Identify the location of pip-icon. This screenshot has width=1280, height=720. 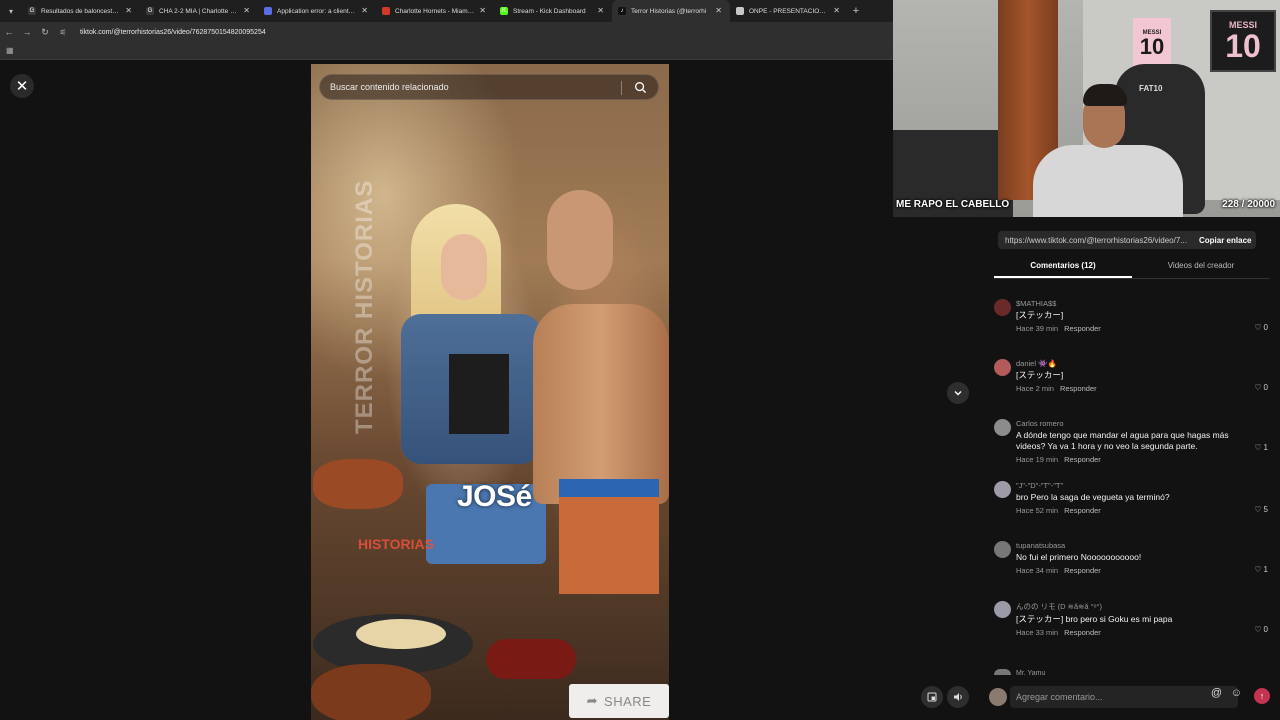
(932, 697).